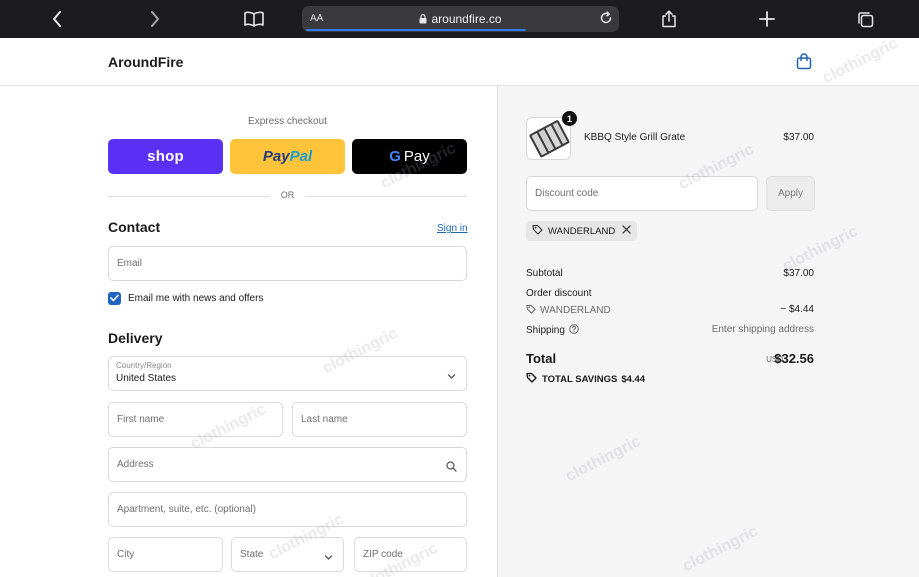  I want to click on total-savings: TOTAL SAVINGS $4.44, so click(585, 379).